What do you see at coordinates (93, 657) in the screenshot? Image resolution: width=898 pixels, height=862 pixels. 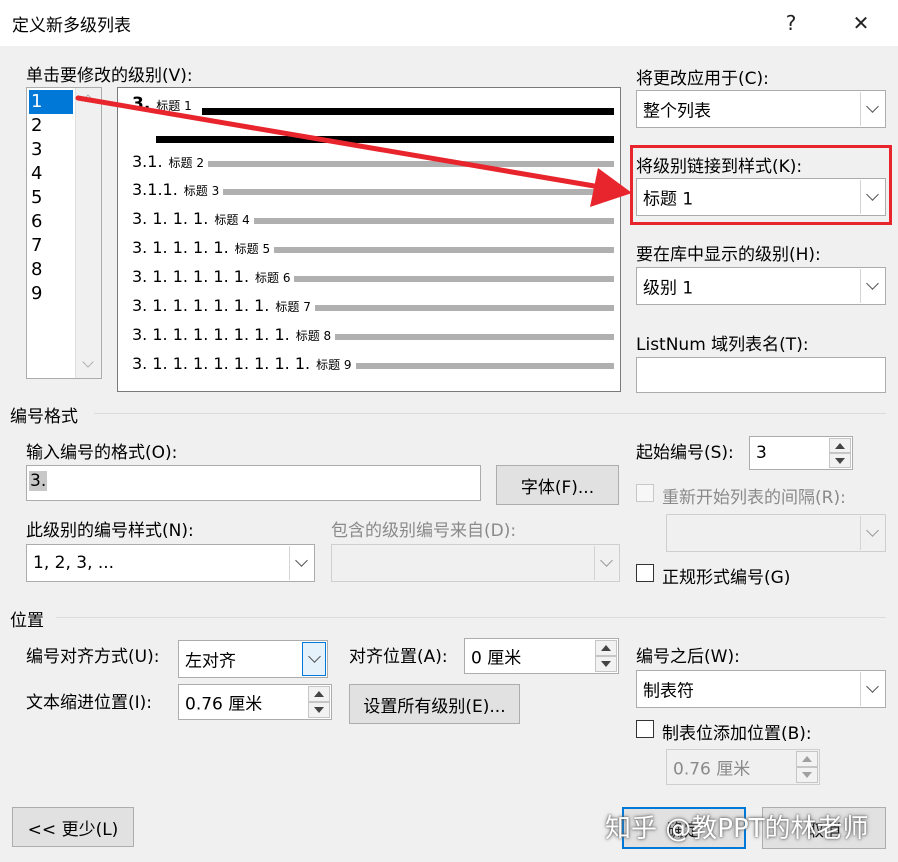 I see `alignment-label: 编号对齐方式(U):` at bounding box center [93, 657].